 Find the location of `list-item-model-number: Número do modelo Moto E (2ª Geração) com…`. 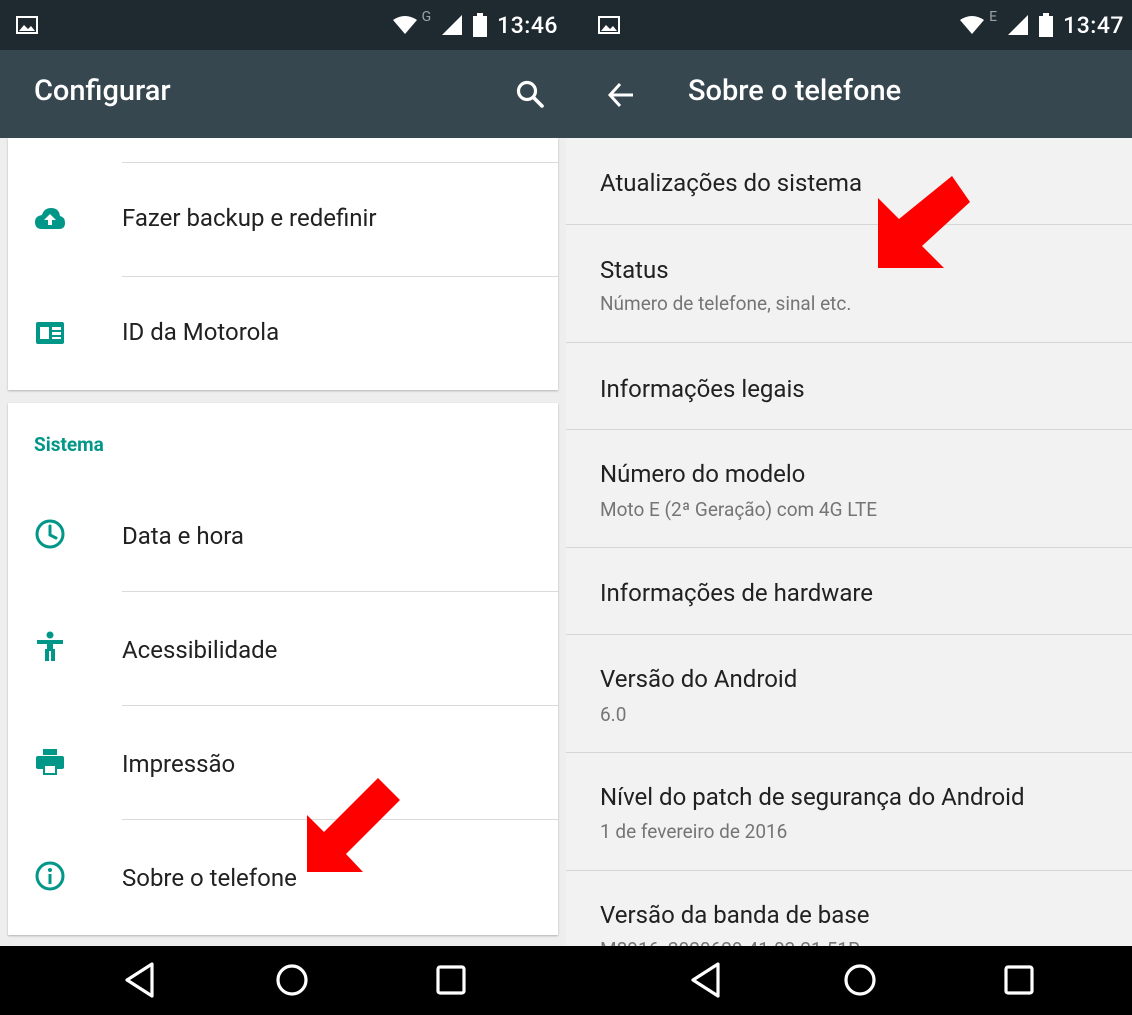

list-item-model-number: Número do modelo Moto E (2ª Geração) com… is located at coordinates (849, 488).